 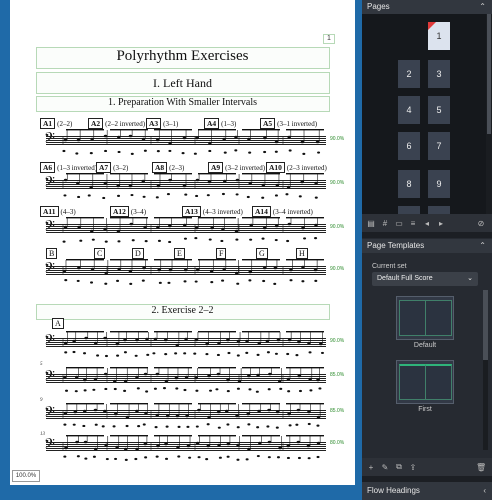 I want to click on pages-toolbar: ▤ # ▭ ≡ ◂ ▸ ⊘, so click(x=427, y=223).